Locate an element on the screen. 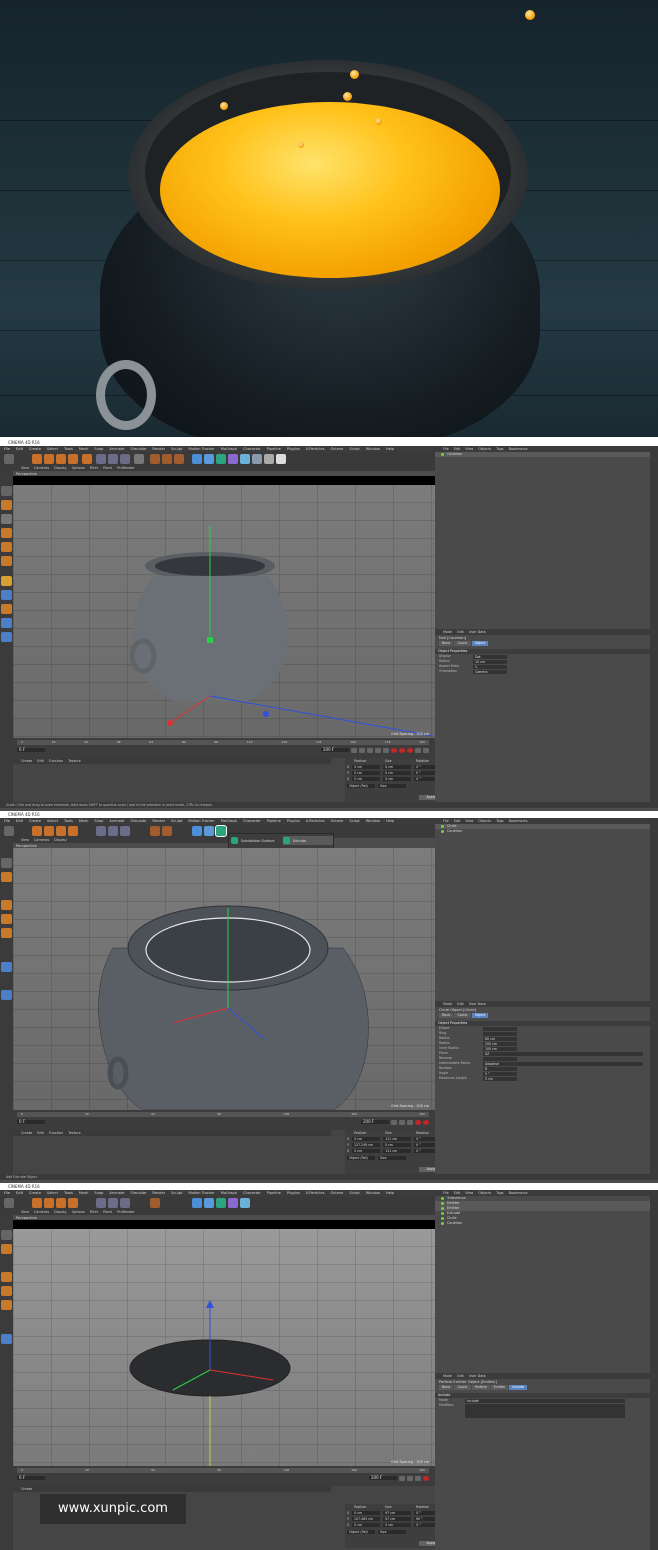  deformer-icon is located at coordinates (245, 1203).